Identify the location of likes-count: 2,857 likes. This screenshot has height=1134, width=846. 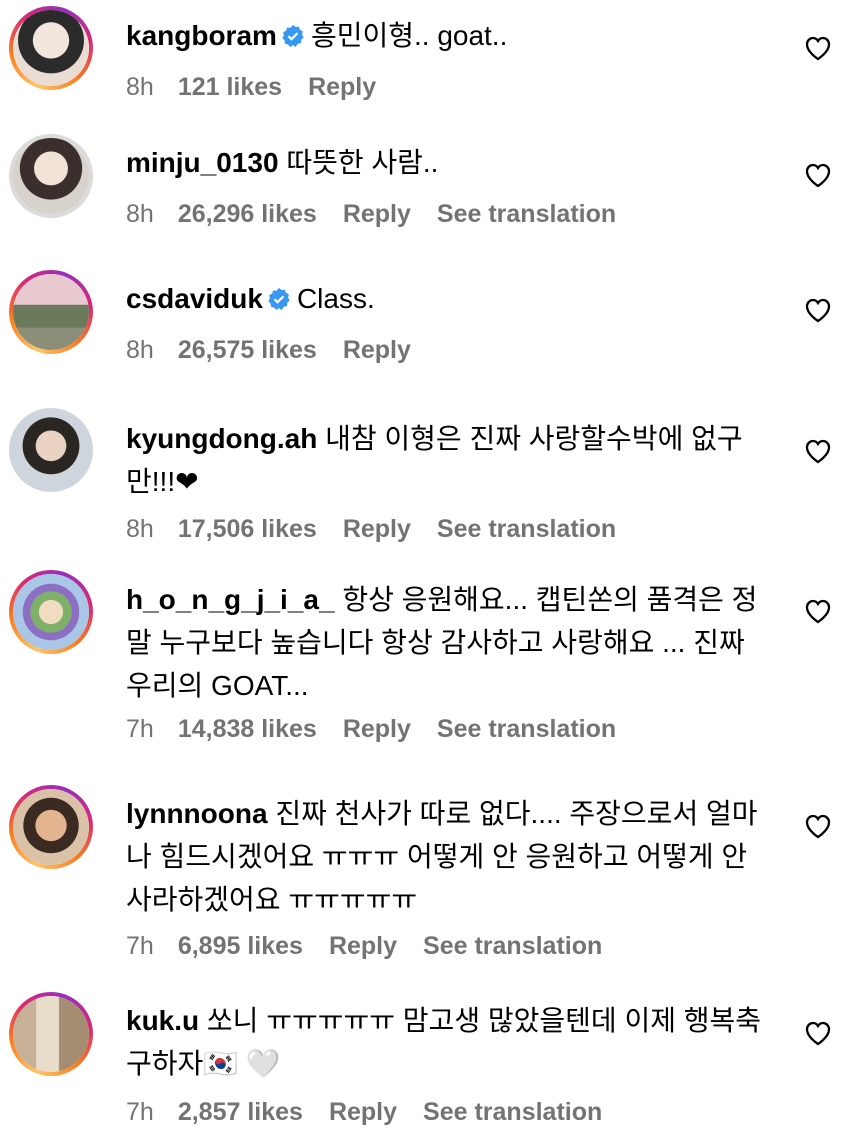
(240, 1112).